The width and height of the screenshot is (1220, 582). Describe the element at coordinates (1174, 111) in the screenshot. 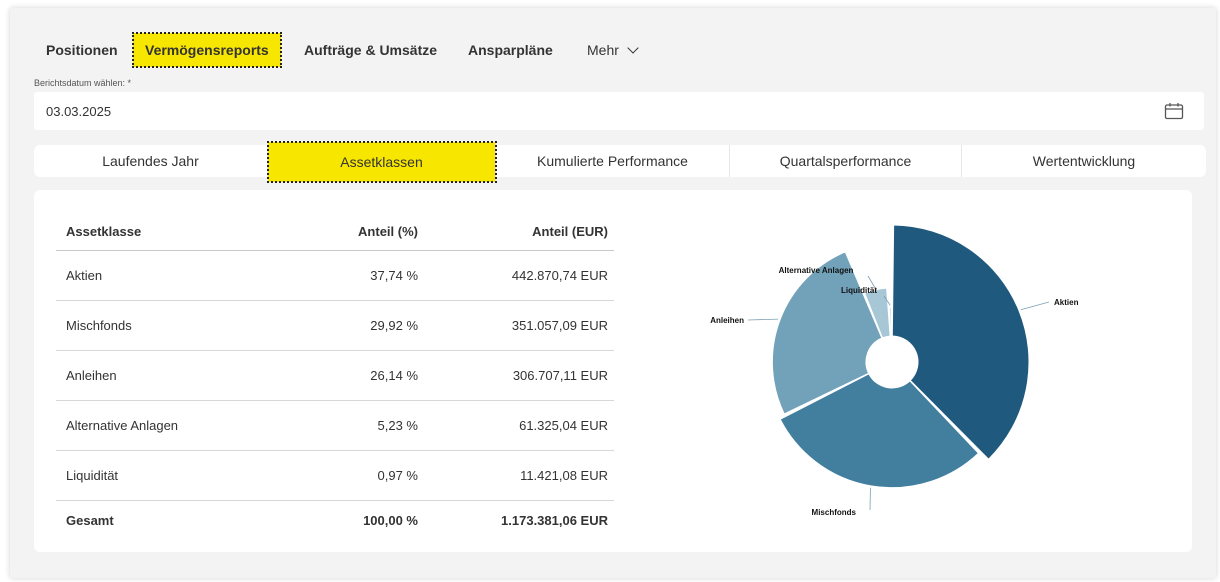

I see `calendar-icon` at that location.